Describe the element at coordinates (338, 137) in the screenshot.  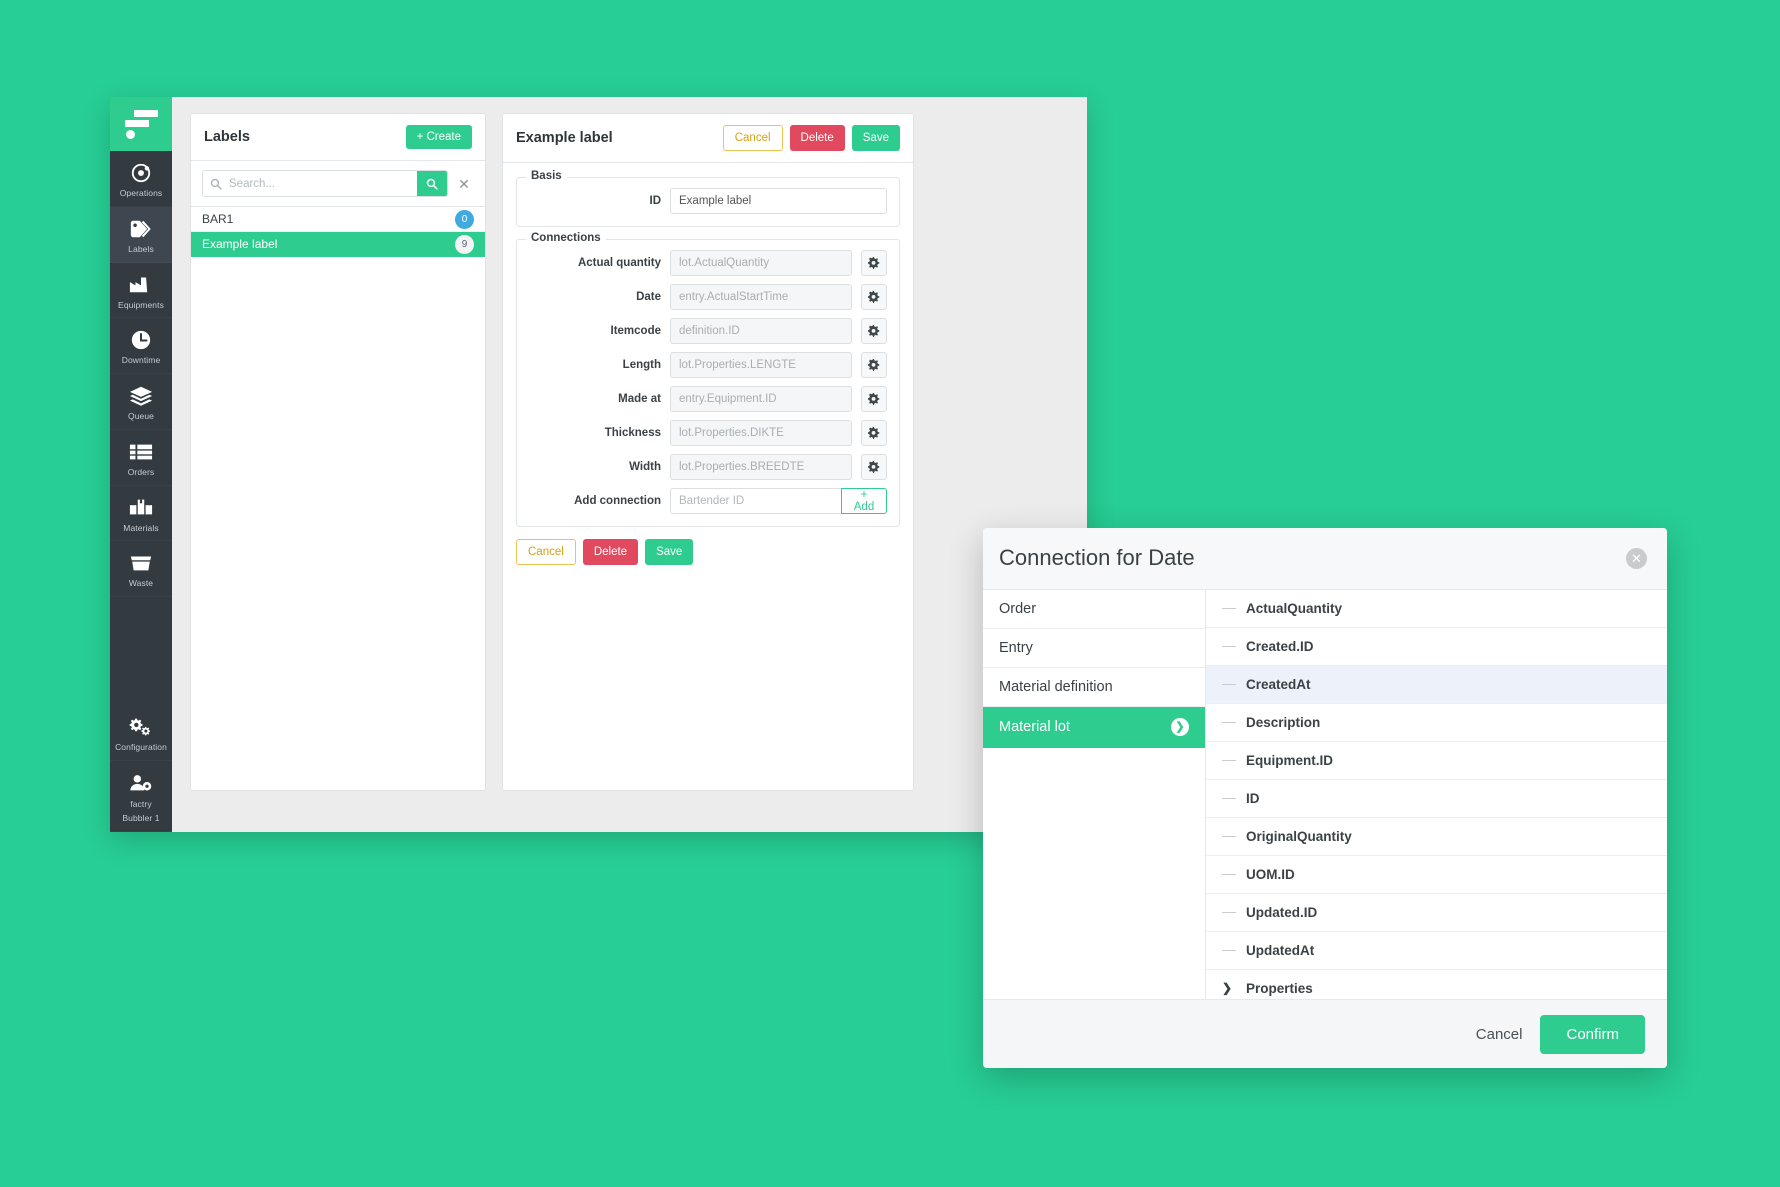
I see `labels-panel-header: Labels + Create` at that location.